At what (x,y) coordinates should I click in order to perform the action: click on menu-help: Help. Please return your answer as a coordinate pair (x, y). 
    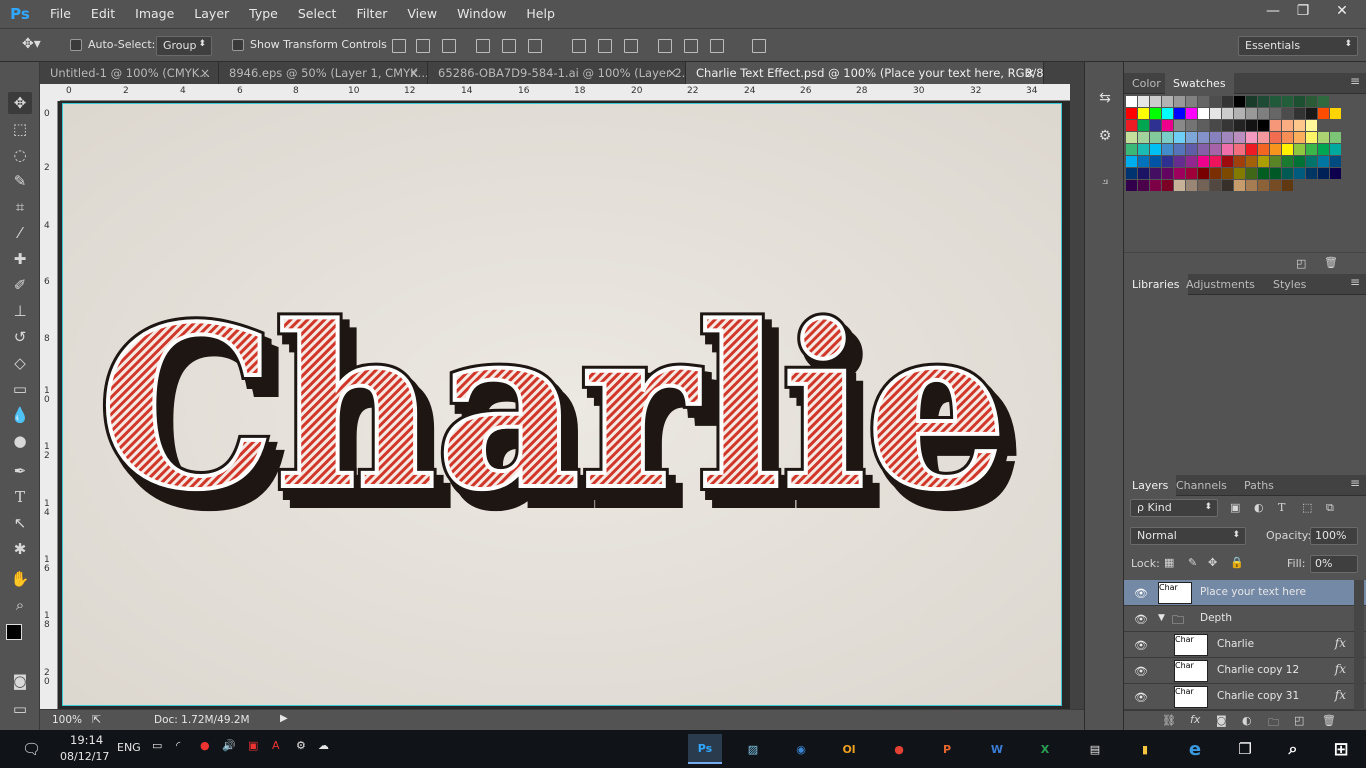
    Looking at the image, I should click on (540, 14).